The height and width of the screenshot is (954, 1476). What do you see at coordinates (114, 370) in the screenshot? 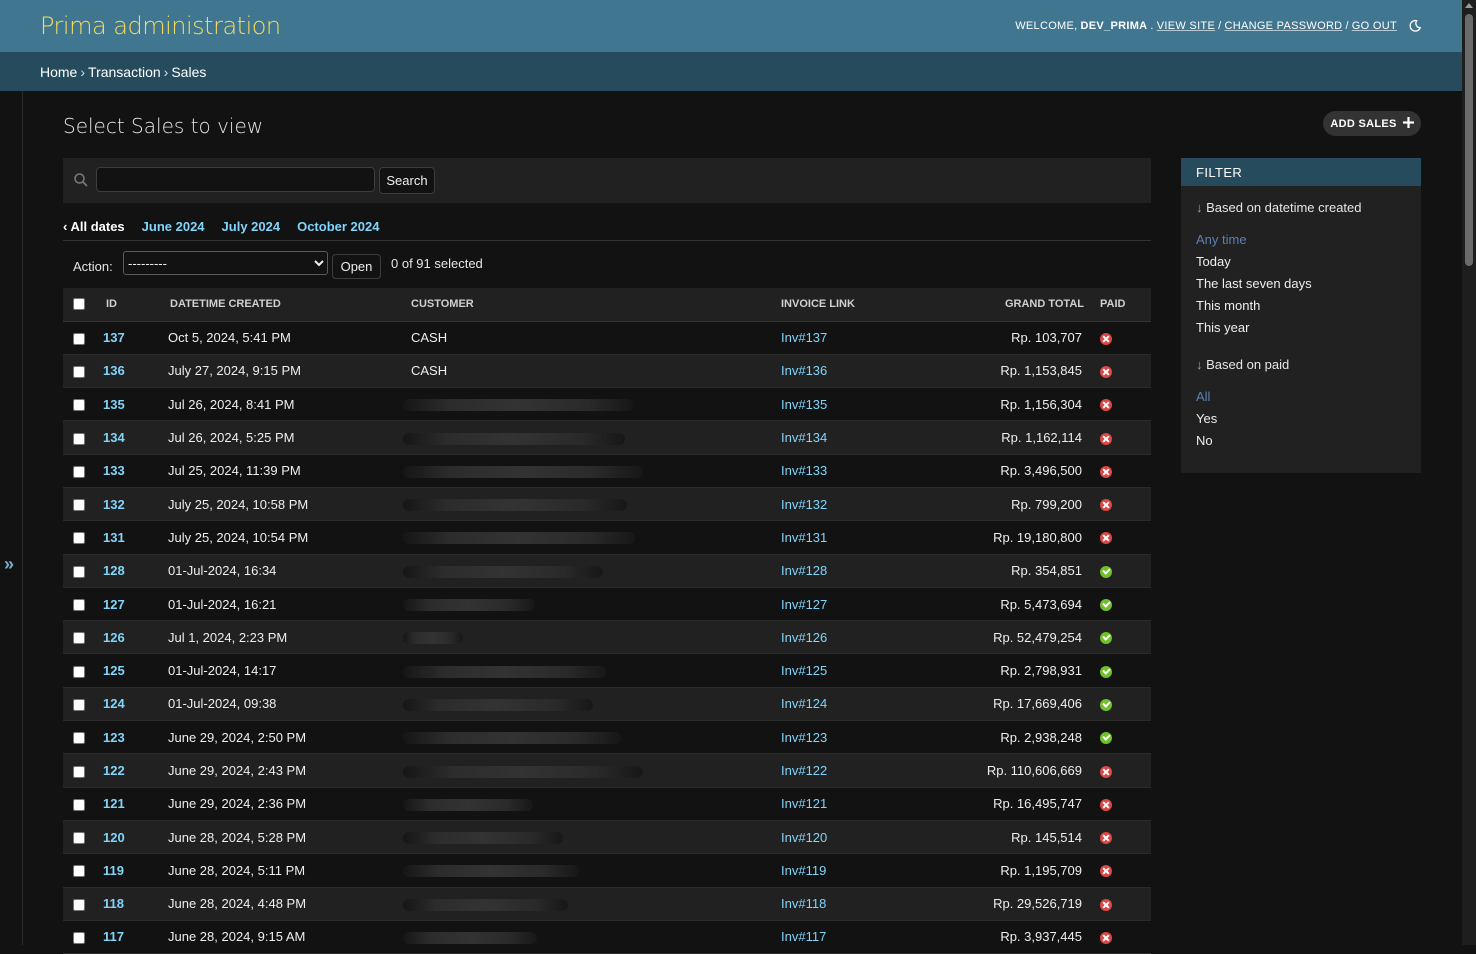
I see `row-id-link: 136` at bounding box center [114, 370].